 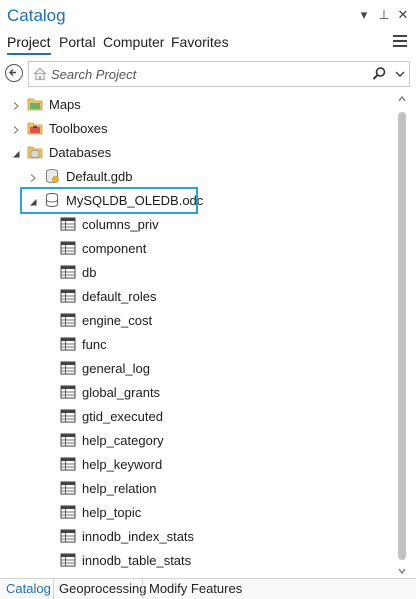 What do you see at coordinates (133, 43) in the screenshot?
I see `tab-computer: Computer` at bounding box center [133, 43].